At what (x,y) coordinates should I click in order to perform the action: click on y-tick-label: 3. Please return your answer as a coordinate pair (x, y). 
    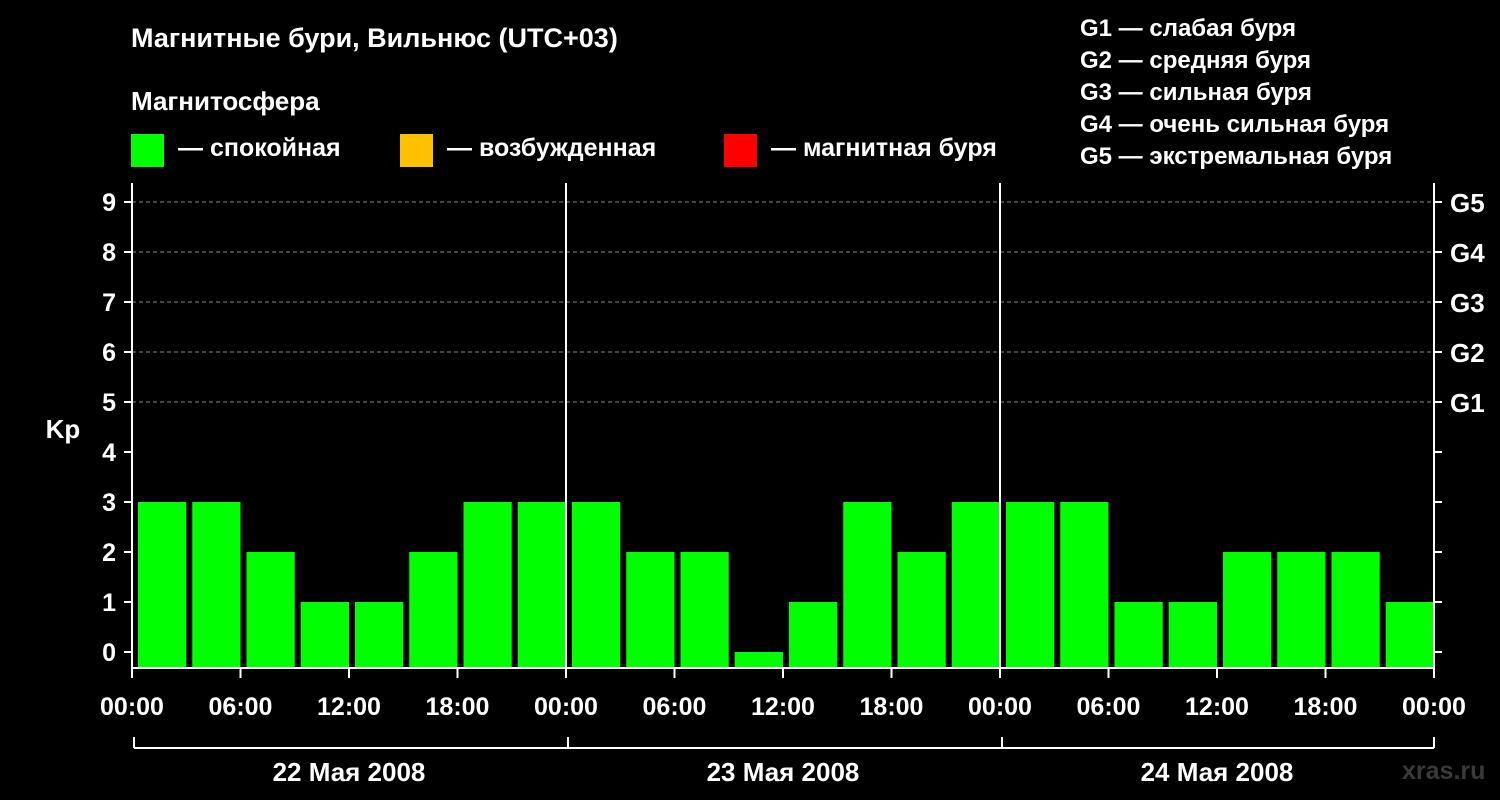
    Looking at the image, I should click on (109, 503).